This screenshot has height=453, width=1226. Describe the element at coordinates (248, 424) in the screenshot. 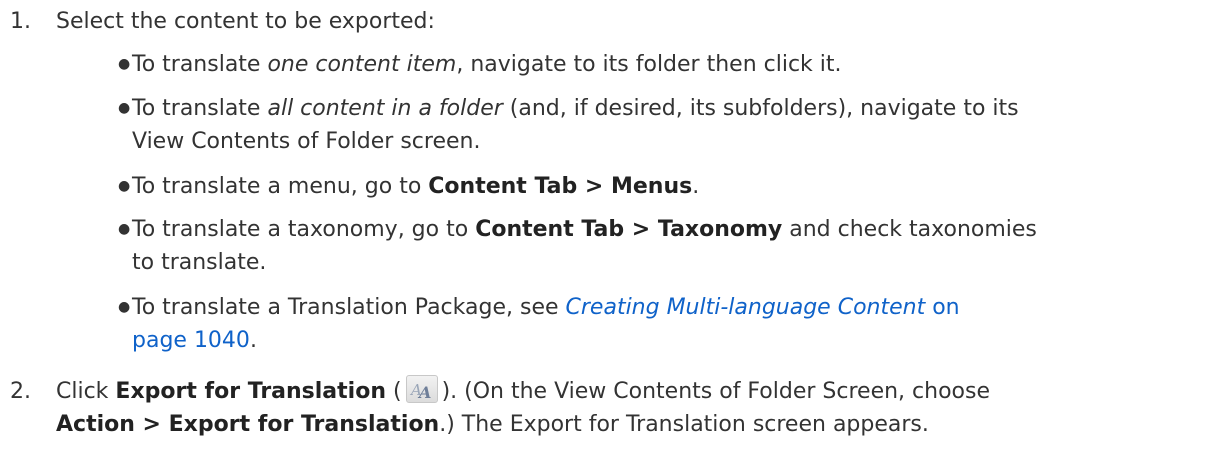

I see `menu-path: Action > Export for Translation` at that location.